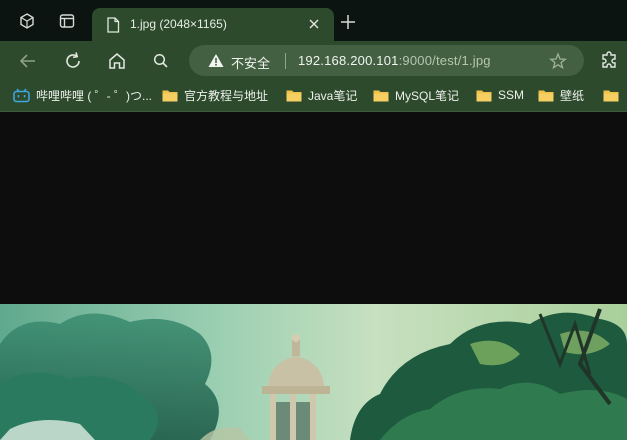 Image resolution: width=627 pixels, height=440 pixels. Describe the element at coordinates (444, 60) in the screenshot. I see `url-path: :9000/test/1.jpg` at that location.